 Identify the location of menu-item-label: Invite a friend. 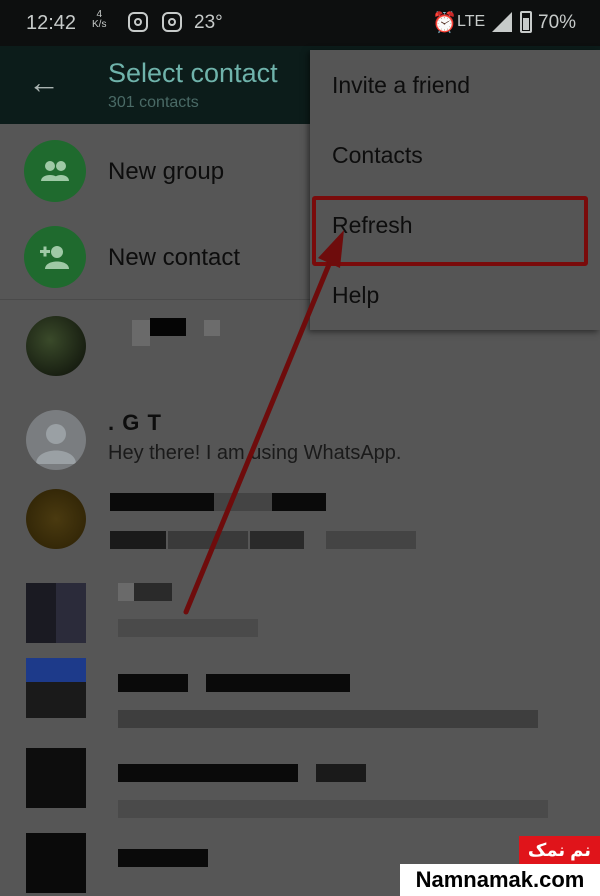
(401, 85).